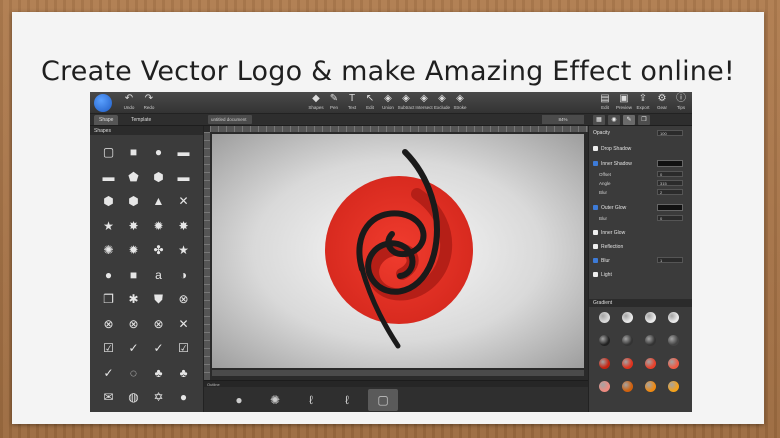  What do you see at coordinates (608, 247) in the screenshot?
I see `reflection-row: Reflection` at bounding box center [608, 247].